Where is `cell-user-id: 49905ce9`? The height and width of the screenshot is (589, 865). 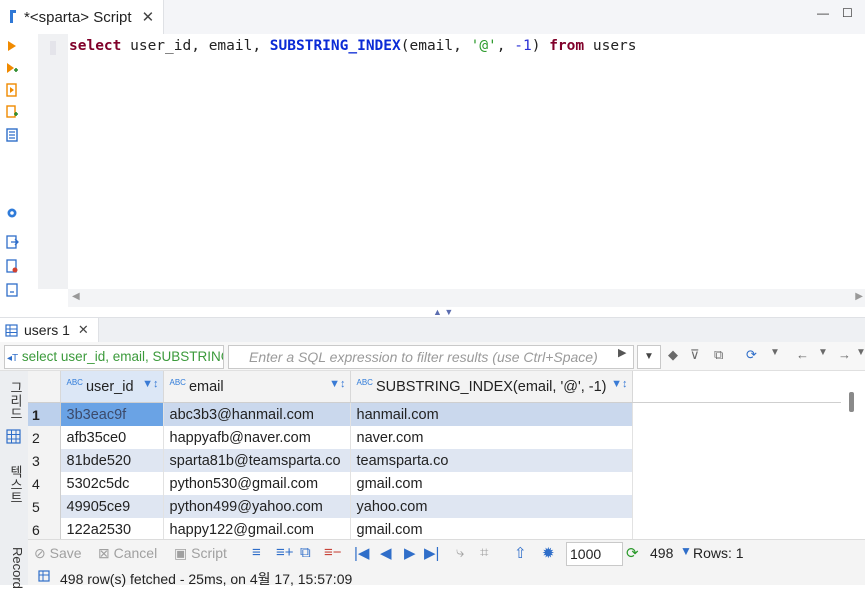
cell-user-id: 49905ce9 is located at coordinates (112, 506).